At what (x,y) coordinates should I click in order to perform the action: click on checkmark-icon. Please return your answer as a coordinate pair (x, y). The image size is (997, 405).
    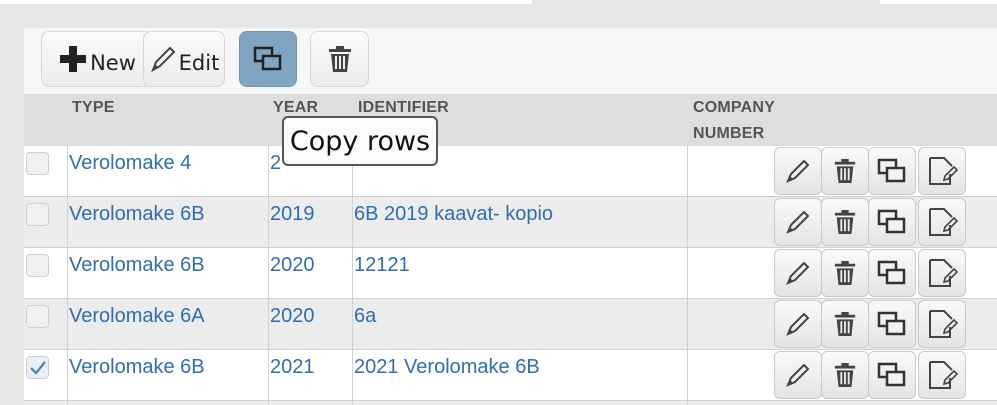
    Looking at the image, I should click on (37, 367).